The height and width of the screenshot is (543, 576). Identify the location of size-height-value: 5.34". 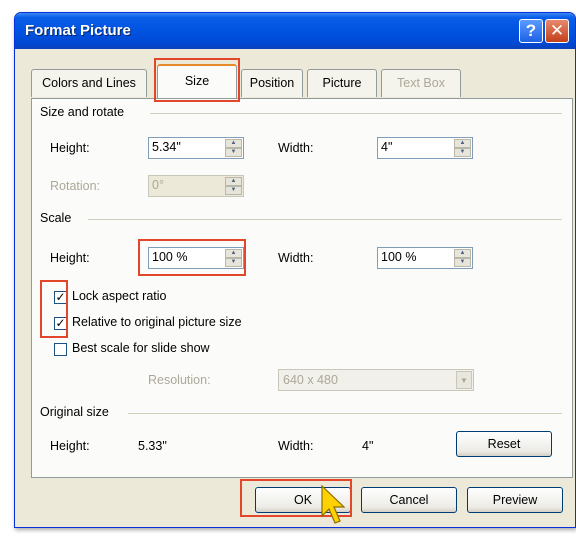
(166, 147).